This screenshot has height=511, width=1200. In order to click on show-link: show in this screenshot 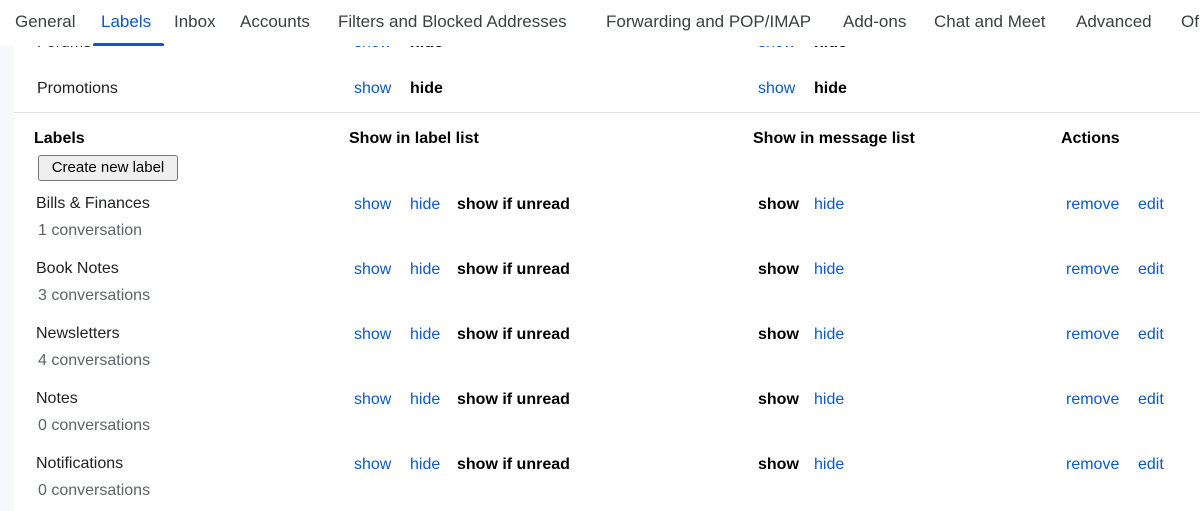, I will do `click(372, 89)`.